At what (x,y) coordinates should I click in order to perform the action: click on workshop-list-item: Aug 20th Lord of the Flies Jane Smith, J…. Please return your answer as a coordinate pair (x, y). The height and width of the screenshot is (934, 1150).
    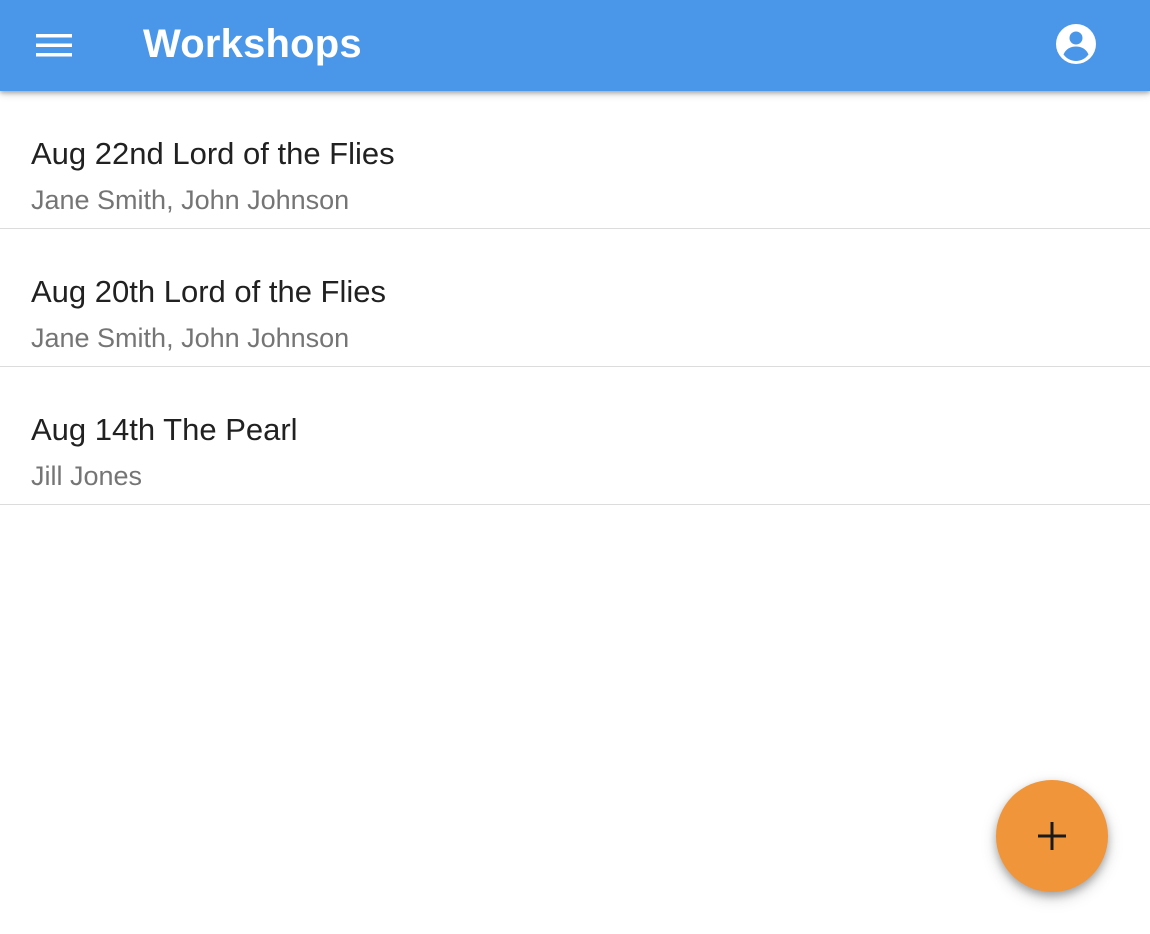
    Looking at the image, I should click on (575, 298).